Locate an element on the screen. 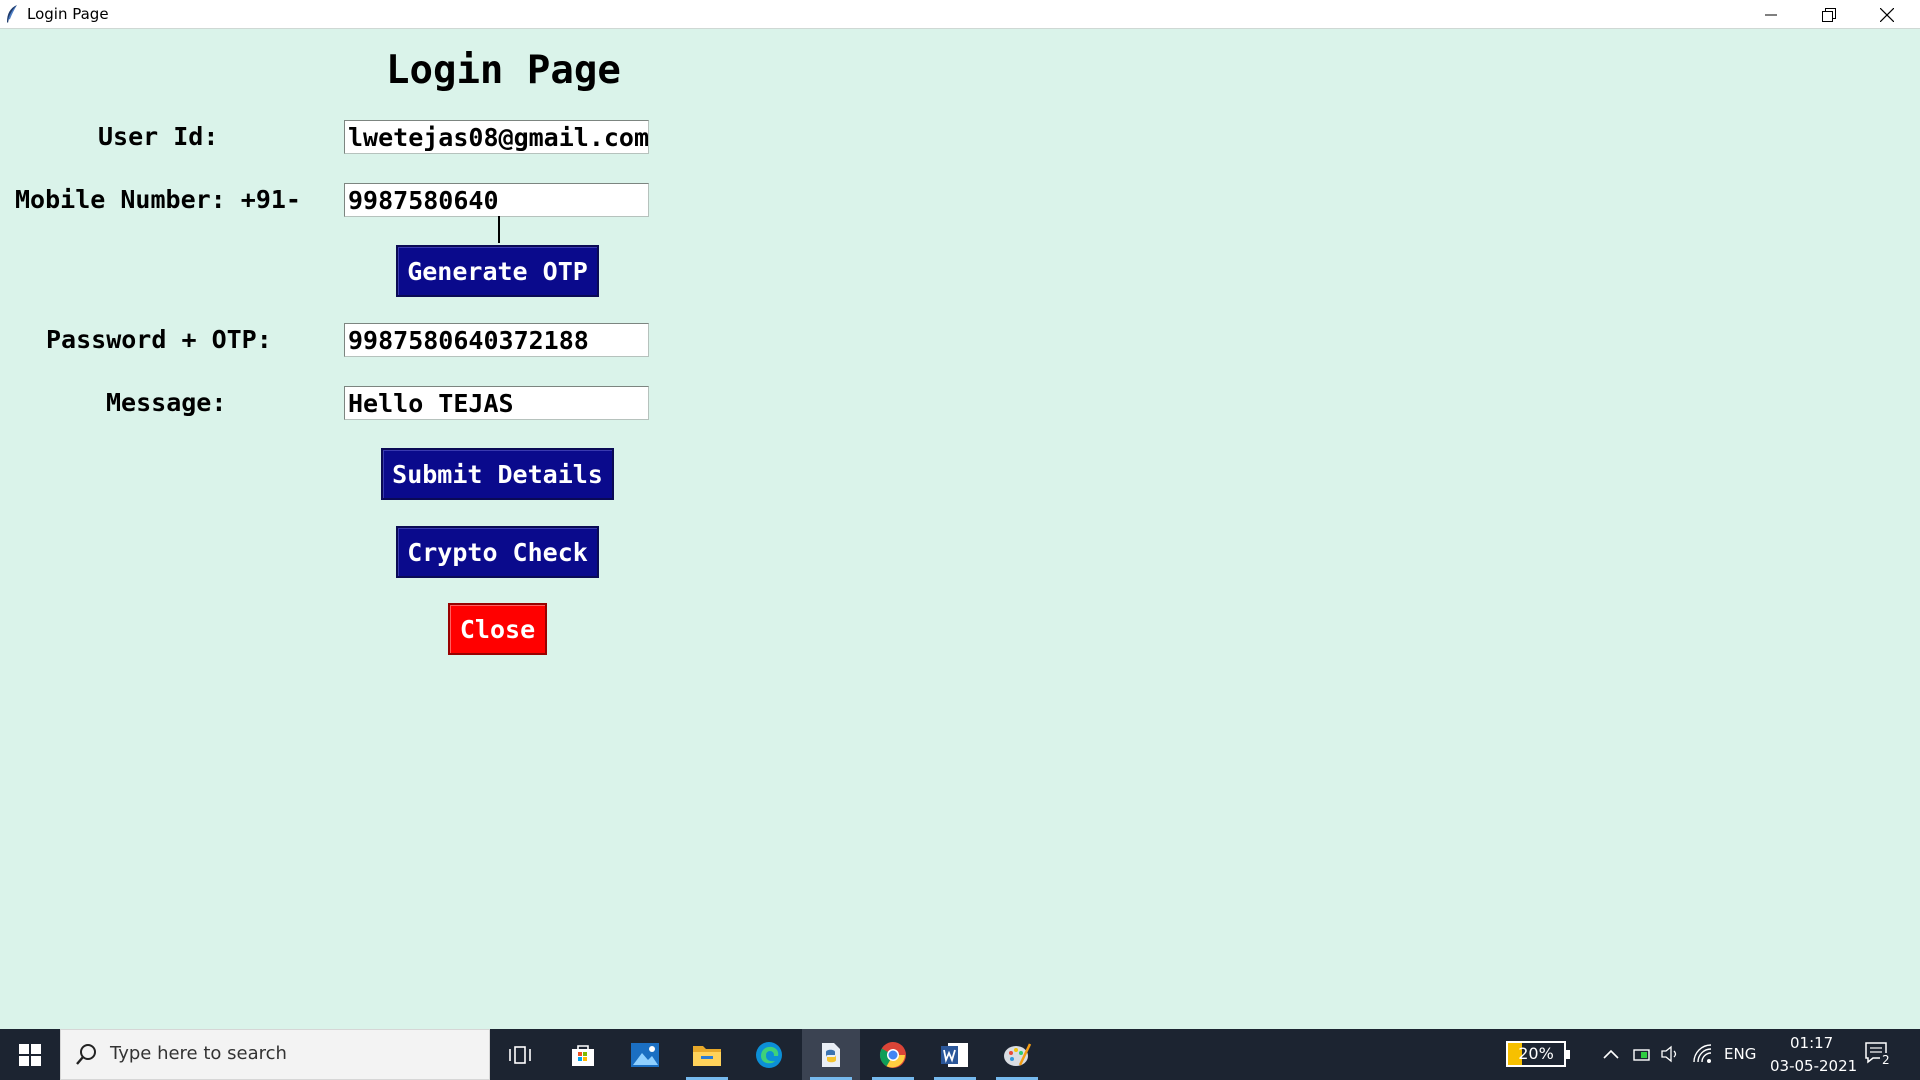 The image size is (1920, 1080). word-icon is located at coordinates (954, 1054).